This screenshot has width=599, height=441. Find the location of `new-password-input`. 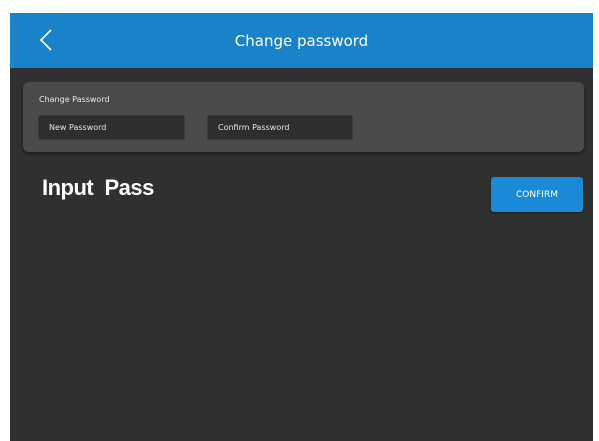

new-password-input is located at coordinates (111, 127).